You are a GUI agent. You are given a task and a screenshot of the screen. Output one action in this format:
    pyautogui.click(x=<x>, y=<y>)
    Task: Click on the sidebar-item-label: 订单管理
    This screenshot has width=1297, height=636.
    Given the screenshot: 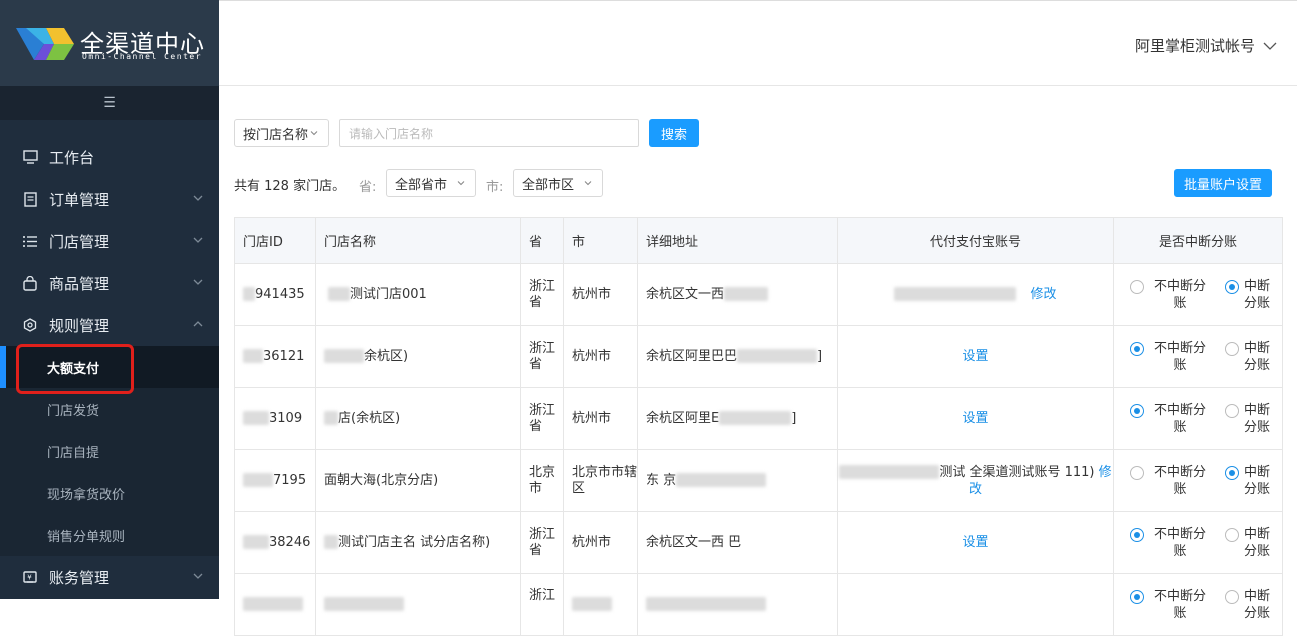 What is the action you would take?
    pyautogui.click(x=79, y=199)
    